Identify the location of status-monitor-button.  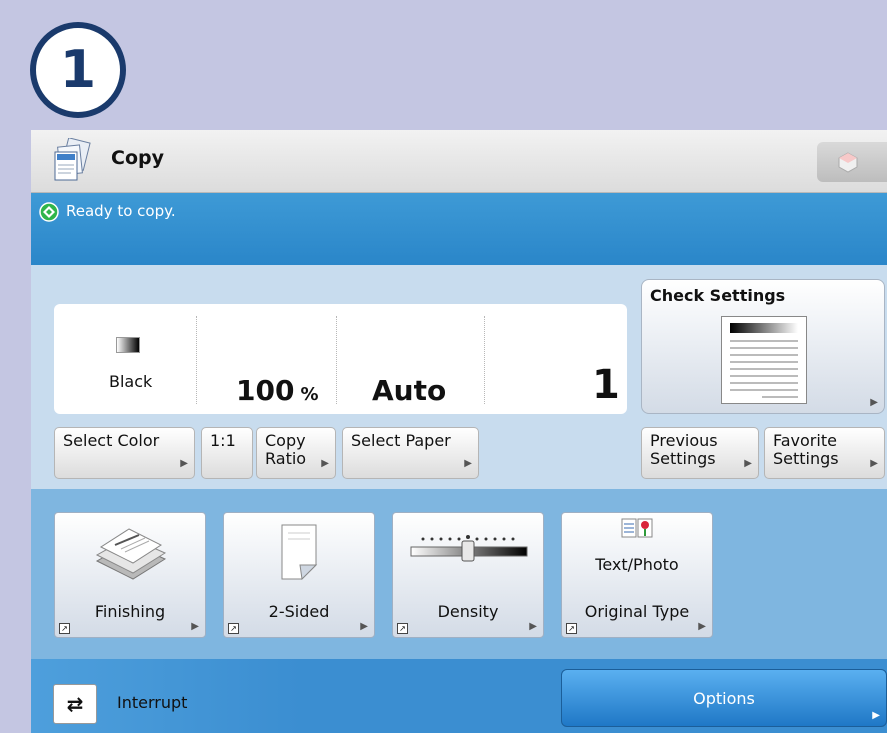
(852, 162).